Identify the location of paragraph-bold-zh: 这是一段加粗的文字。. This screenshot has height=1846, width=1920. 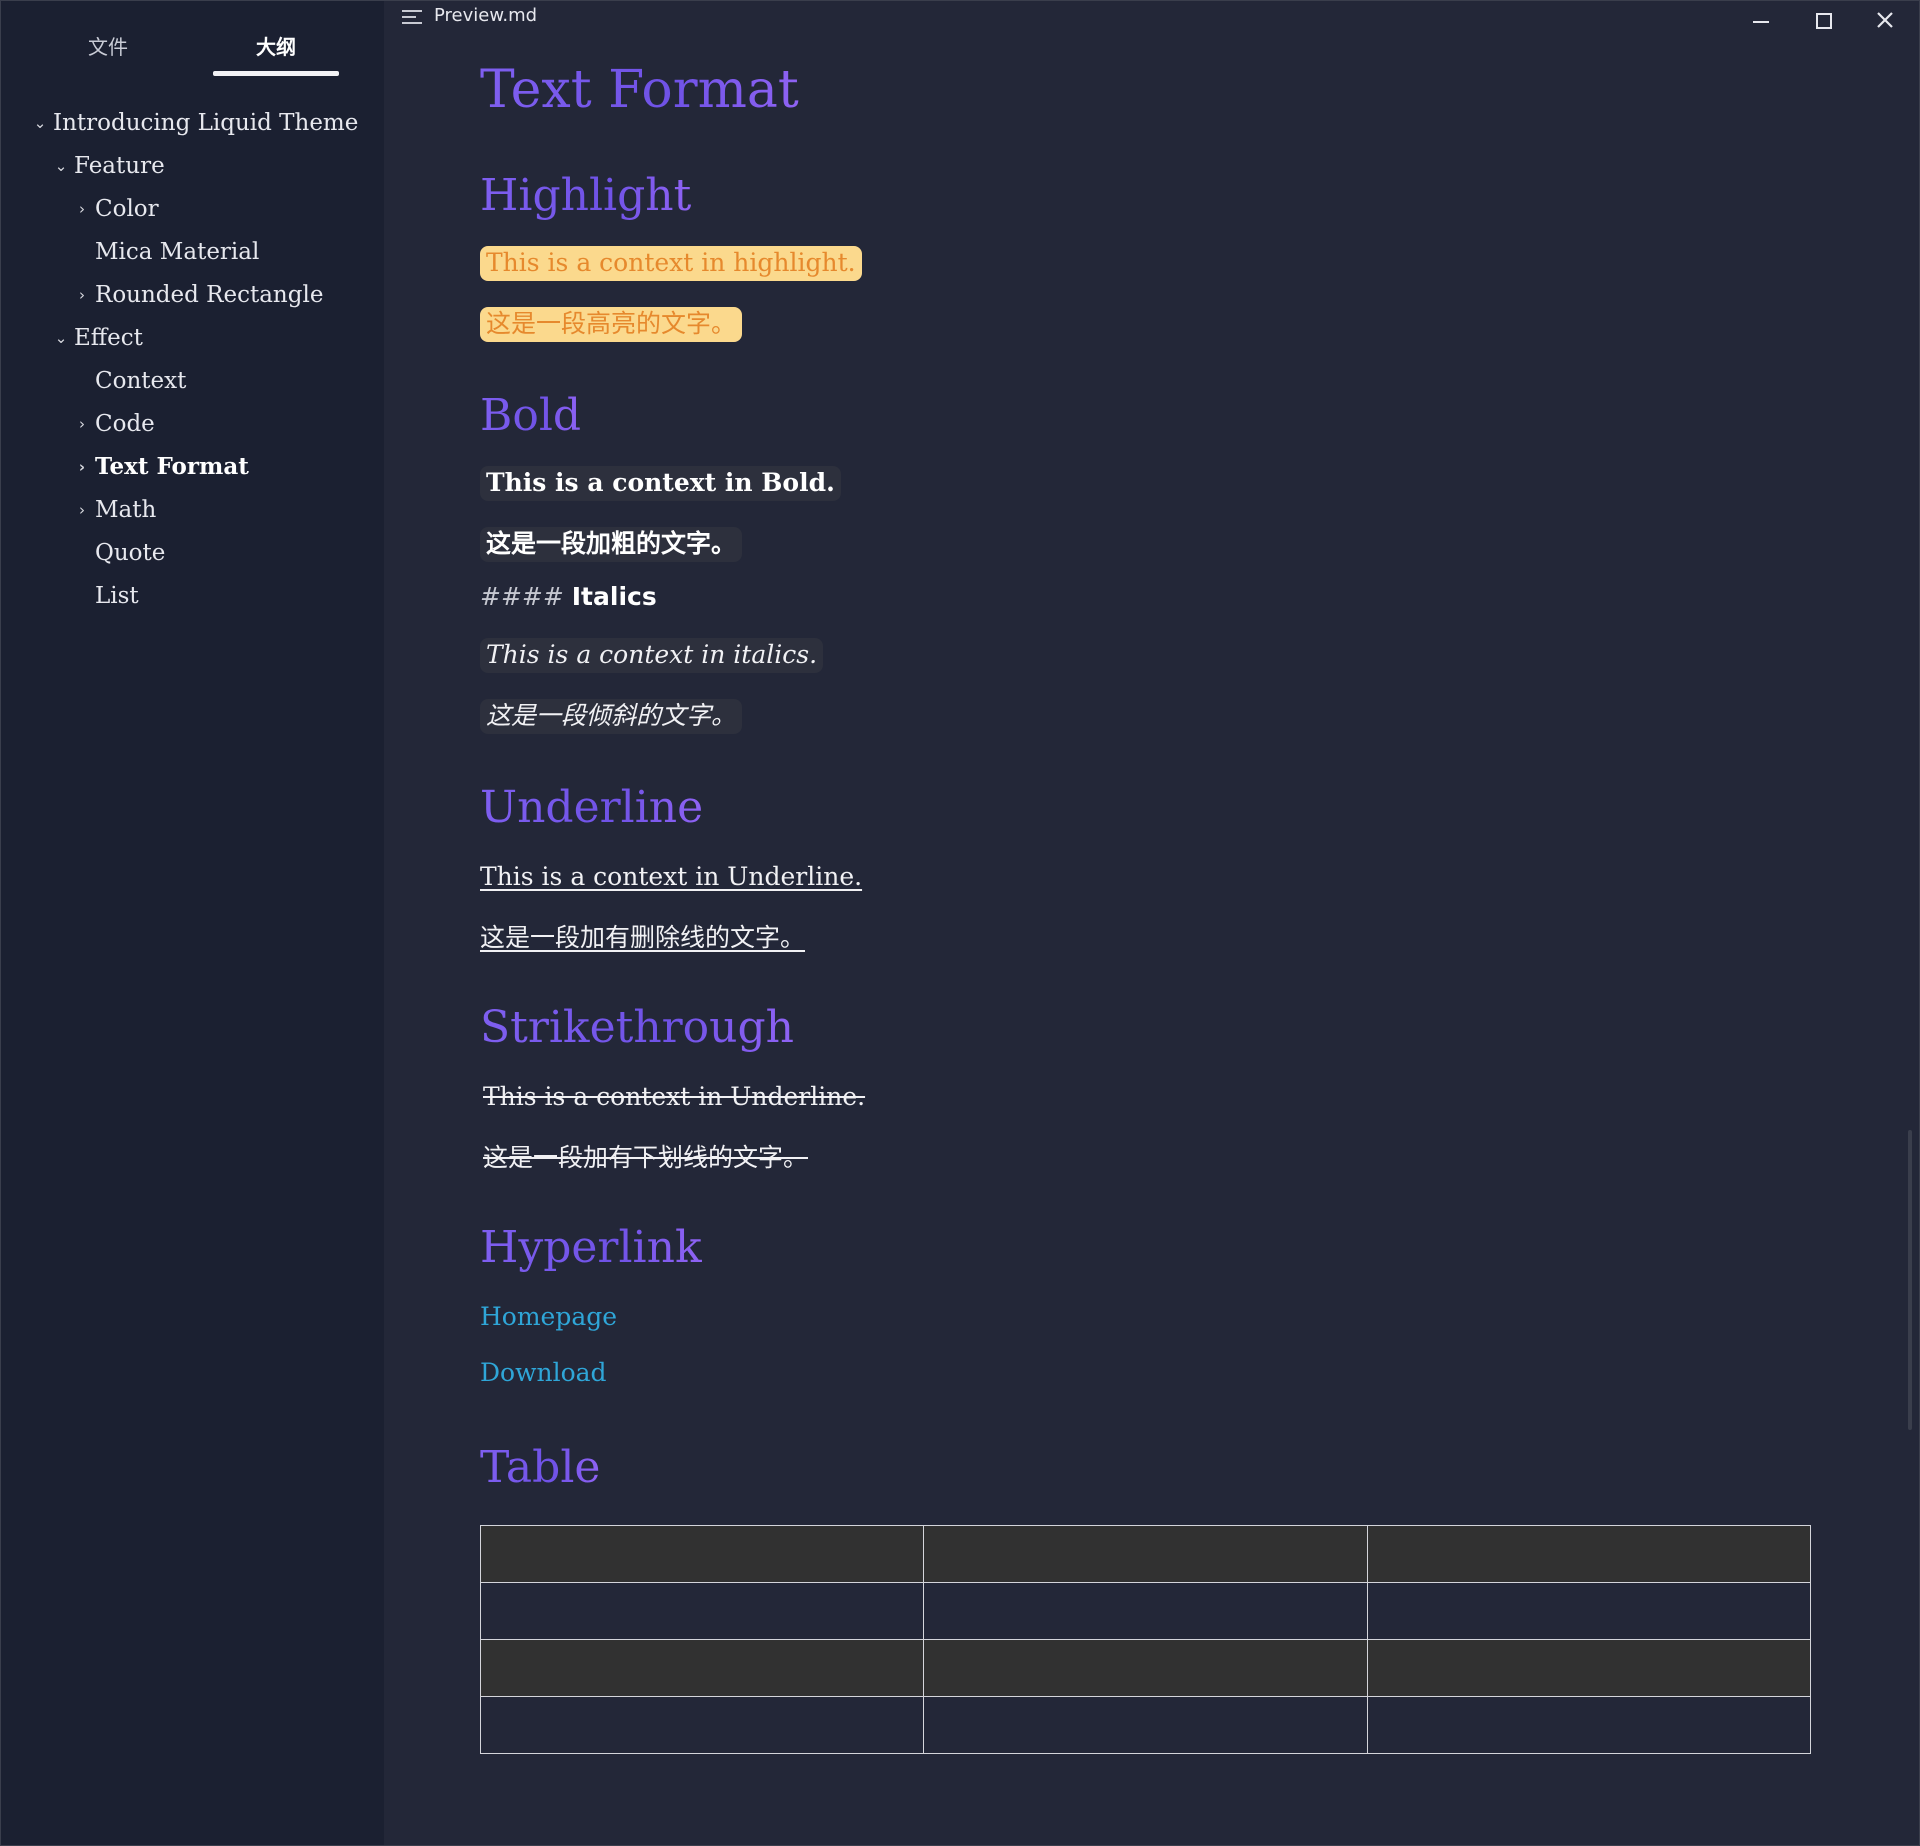
(611, 543).